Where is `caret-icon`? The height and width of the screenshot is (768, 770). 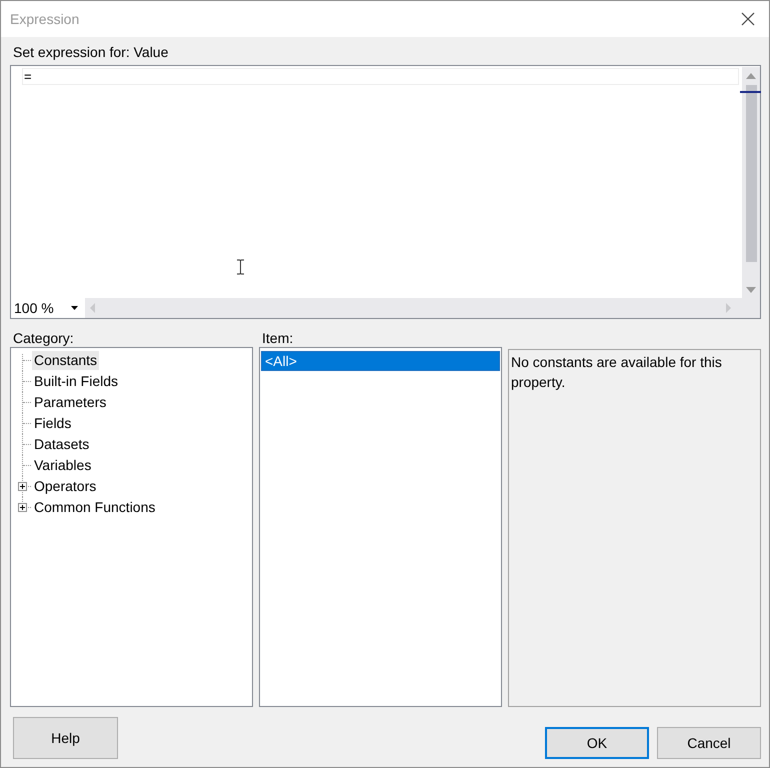 caret-icon is located at coordinates (74, 308).